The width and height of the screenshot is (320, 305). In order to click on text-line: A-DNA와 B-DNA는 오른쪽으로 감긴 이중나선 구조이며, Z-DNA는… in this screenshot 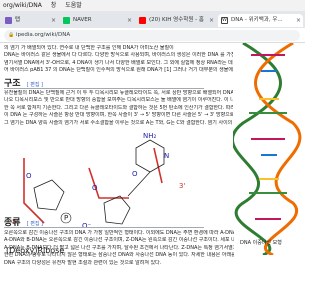, I will do `click(119, 240)`.